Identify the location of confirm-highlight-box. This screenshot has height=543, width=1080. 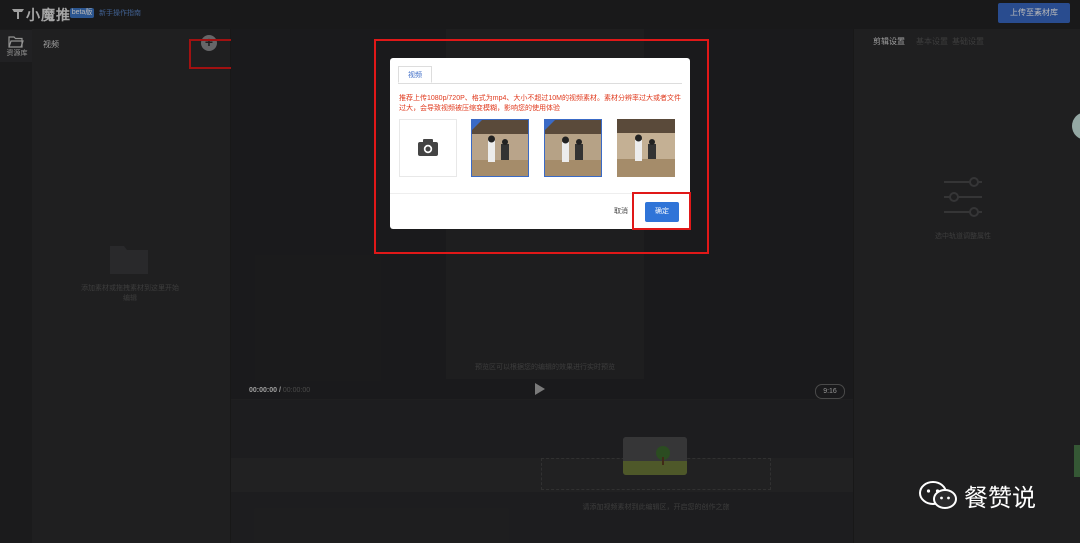
(661, 211).